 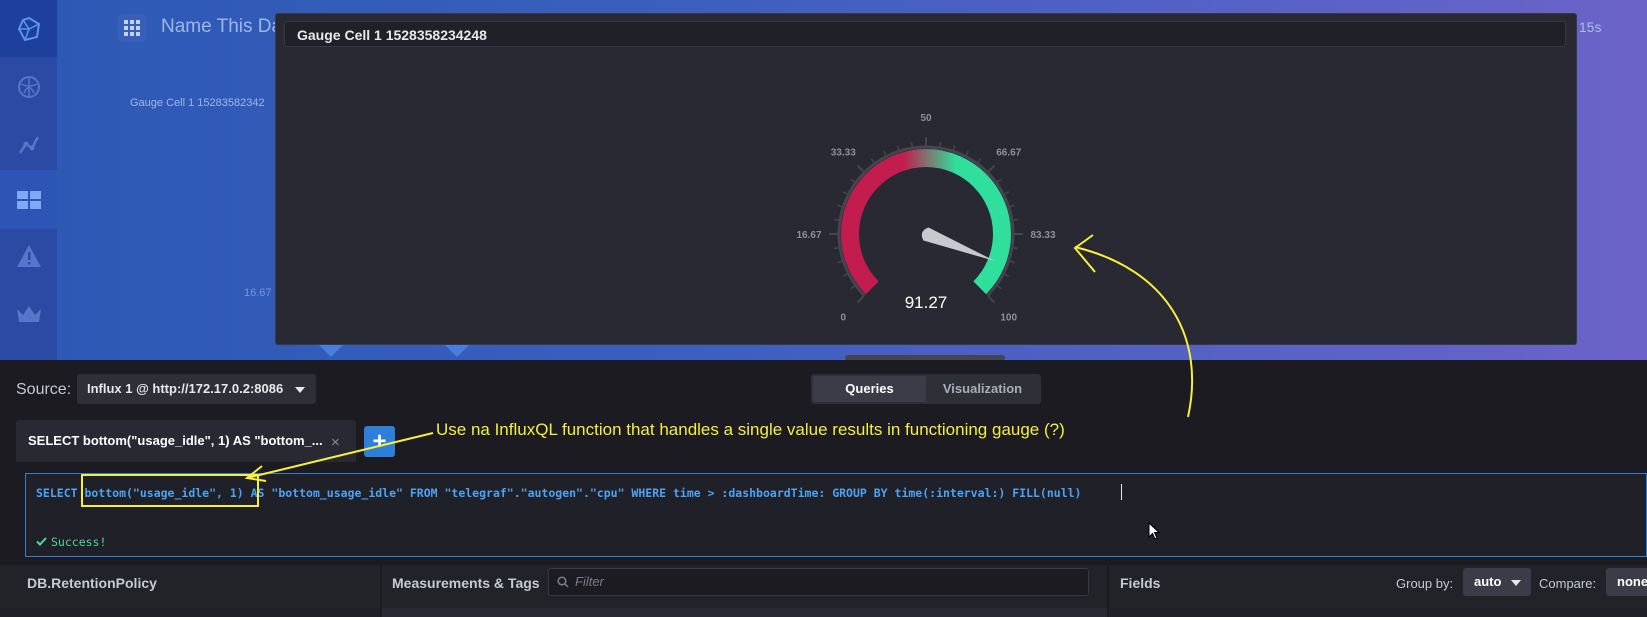 What do you see at coordinates (1425, 583) in the screenshot?
I see `group-by-label: Group by:` at bounding box center [1425, 583].